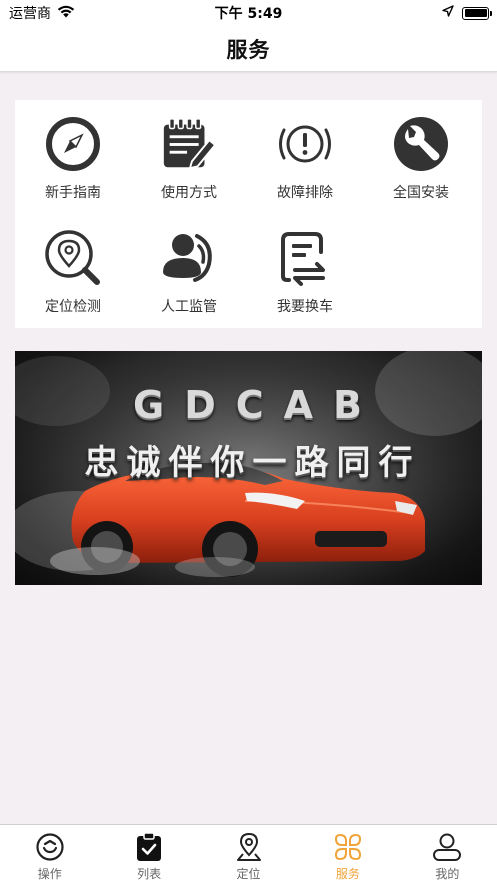  Describe the element at coordinates (348, 847) in the screenshot. I see `service-grid-icon` at that location.